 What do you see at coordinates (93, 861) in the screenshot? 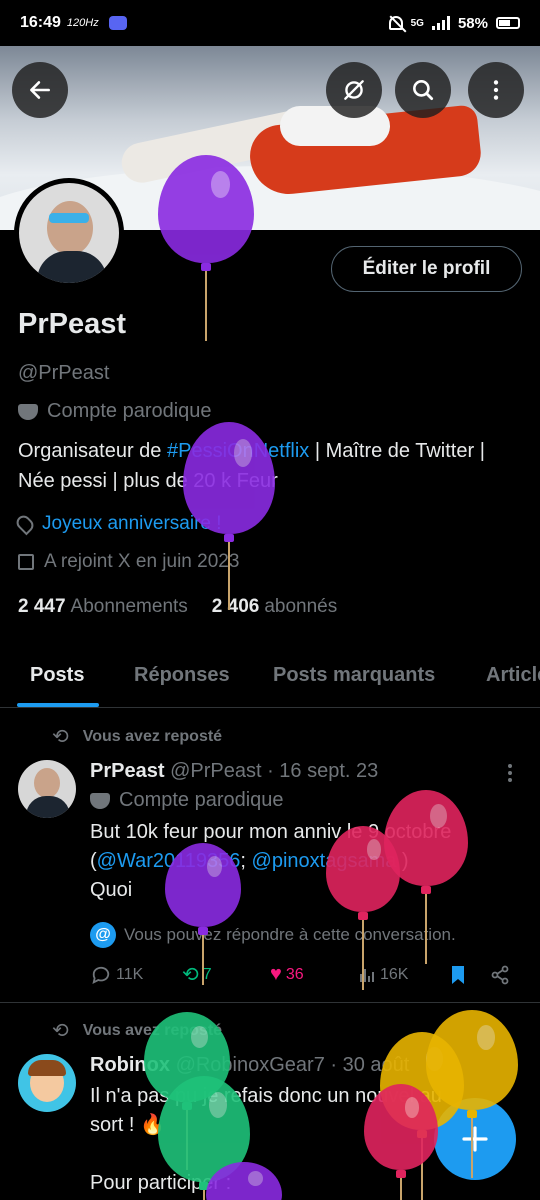
I see `post-paren-open: (` at bounding box center [93, 861].